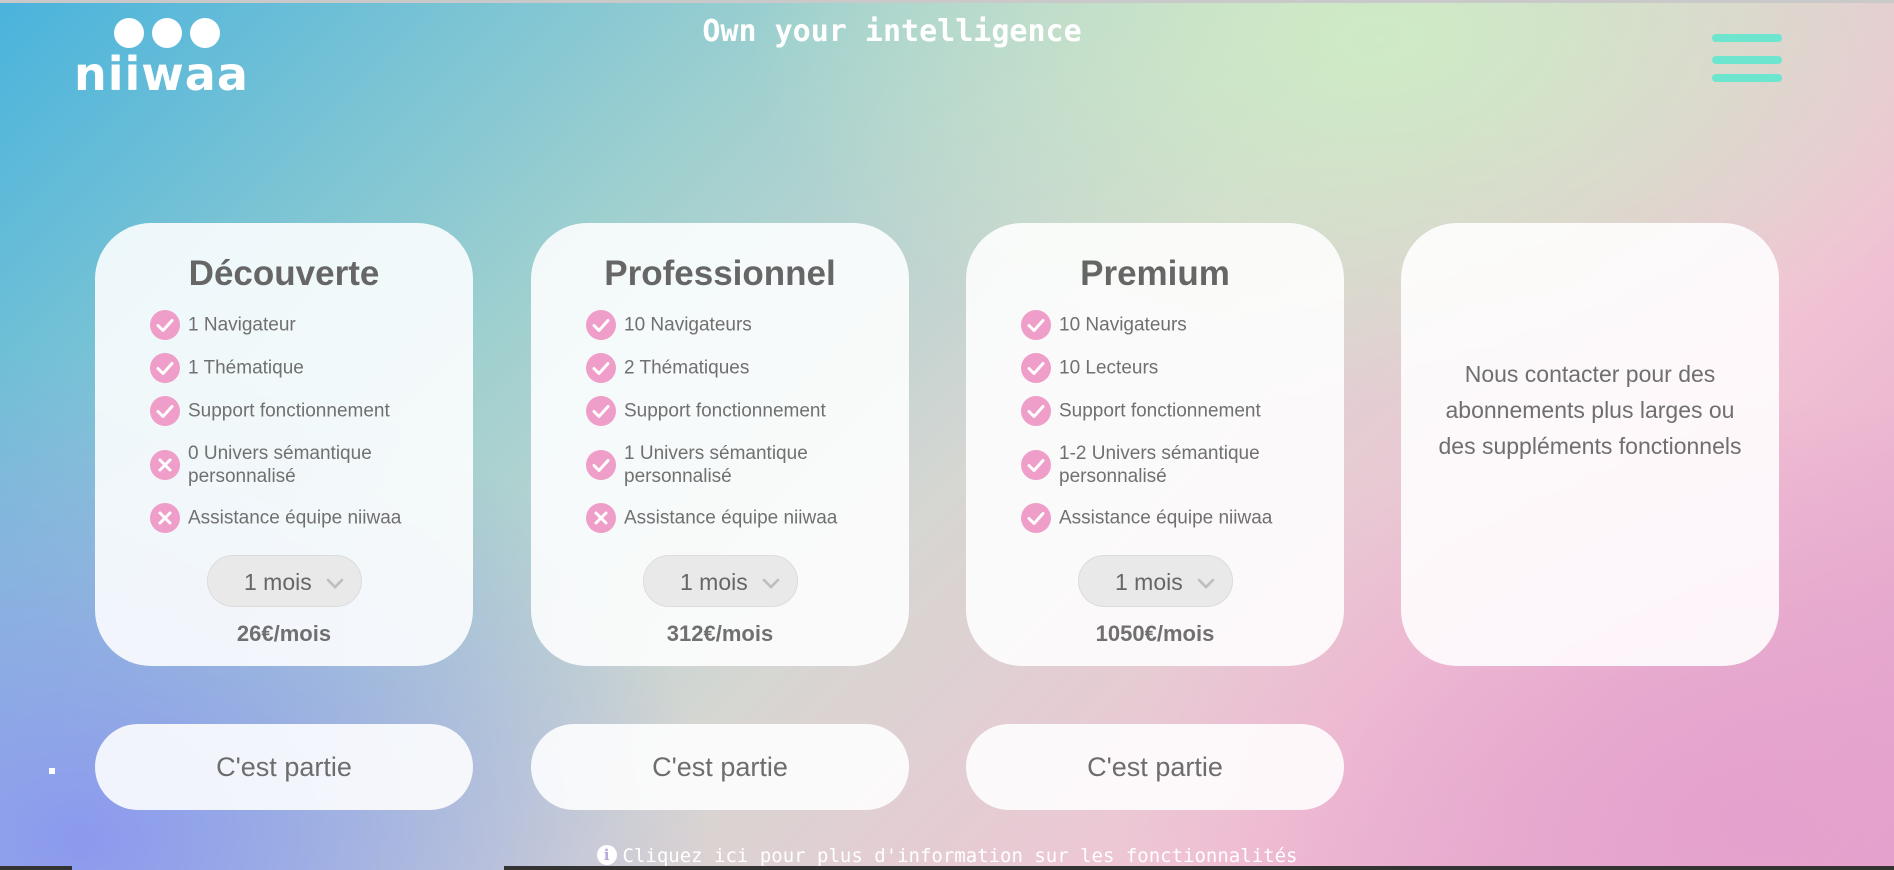  I want to click on plan-title: Premium, so click(1155, 273).